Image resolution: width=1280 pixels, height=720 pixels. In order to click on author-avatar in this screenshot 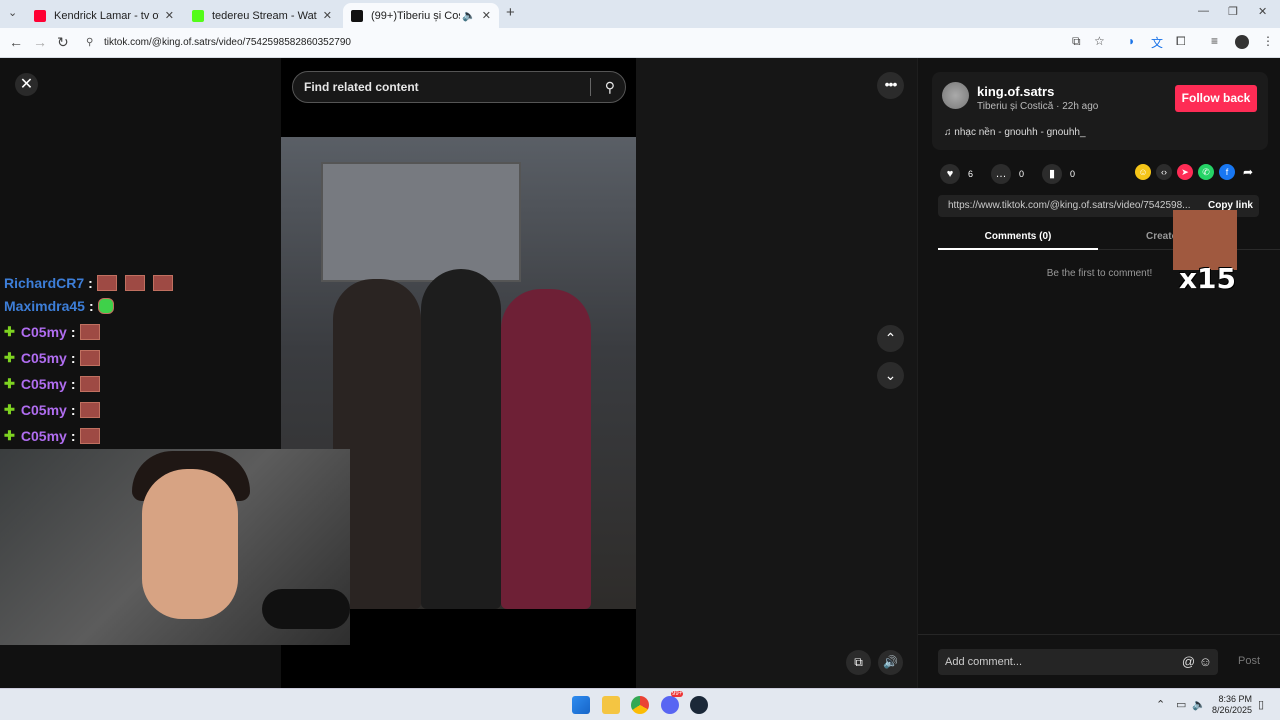, I will do `click(955, 95)`.